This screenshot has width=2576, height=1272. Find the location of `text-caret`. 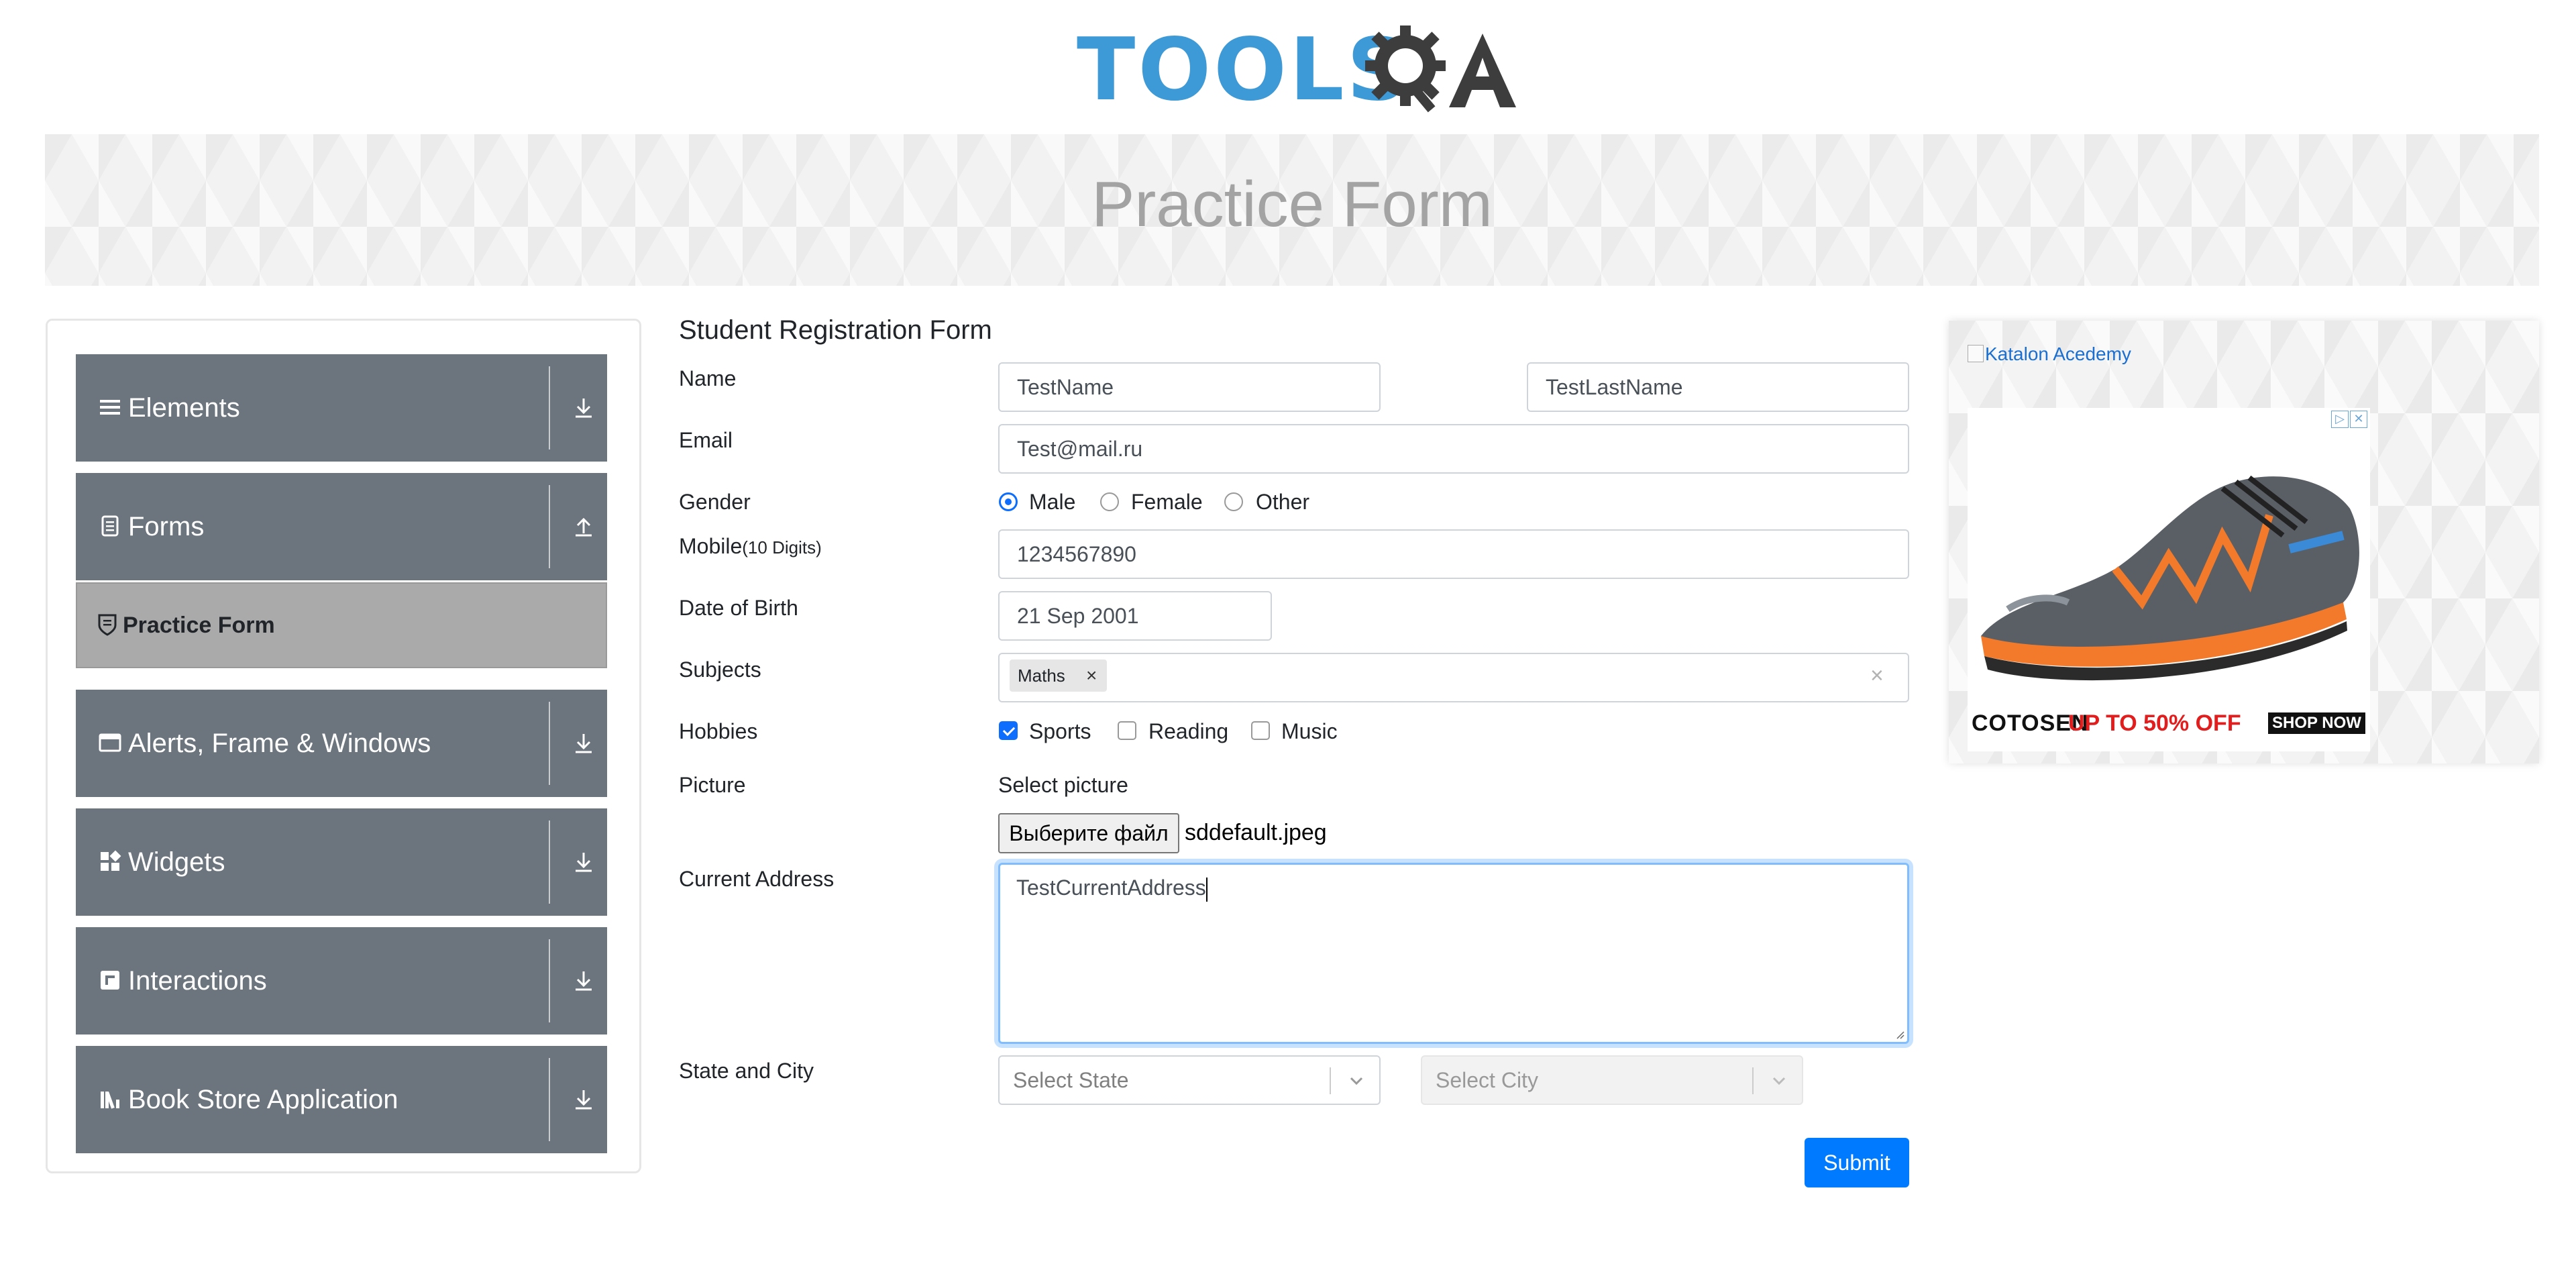

text-caret is located at coordinates (1206, 889).